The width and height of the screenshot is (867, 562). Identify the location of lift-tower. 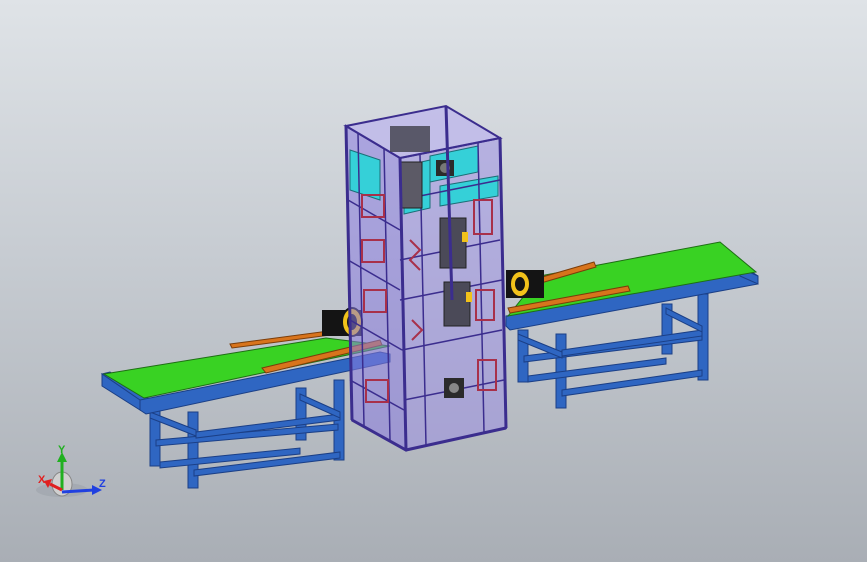
(425, 278).